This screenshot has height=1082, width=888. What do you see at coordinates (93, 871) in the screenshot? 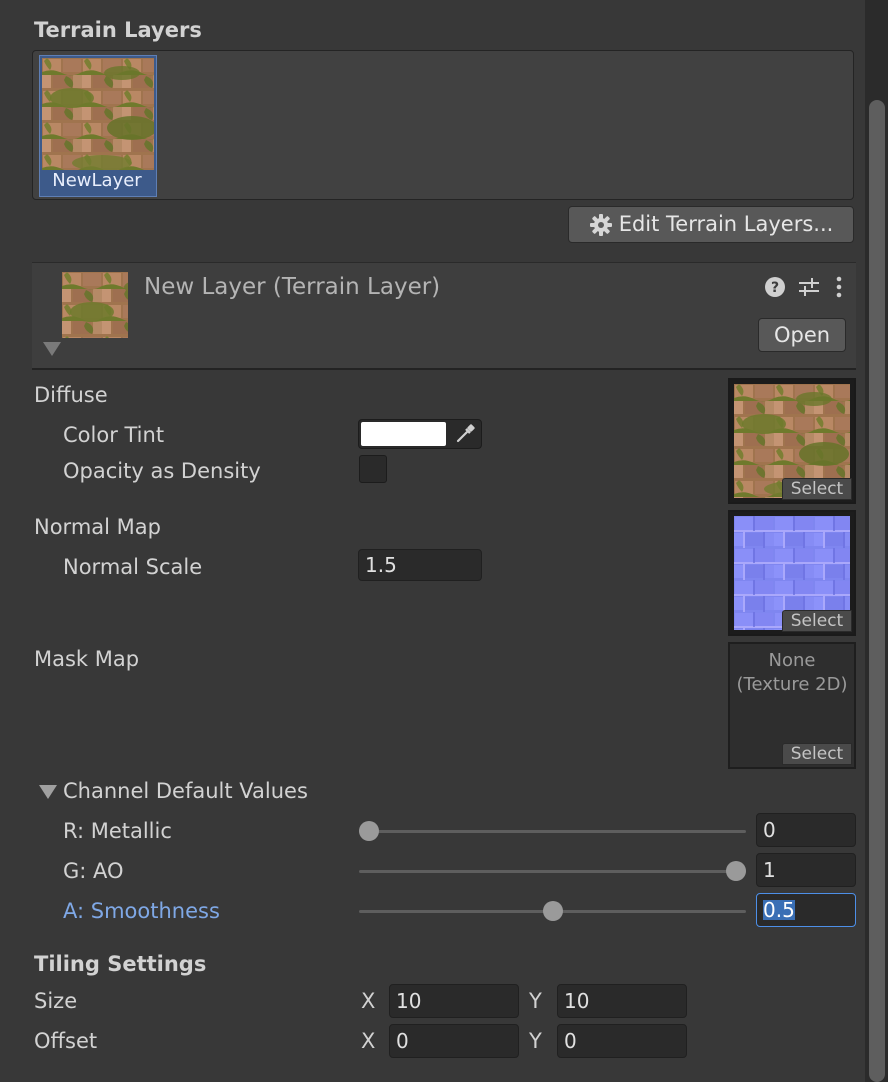
I see `channel-label: G: AO` at bounding box center [93, 871].